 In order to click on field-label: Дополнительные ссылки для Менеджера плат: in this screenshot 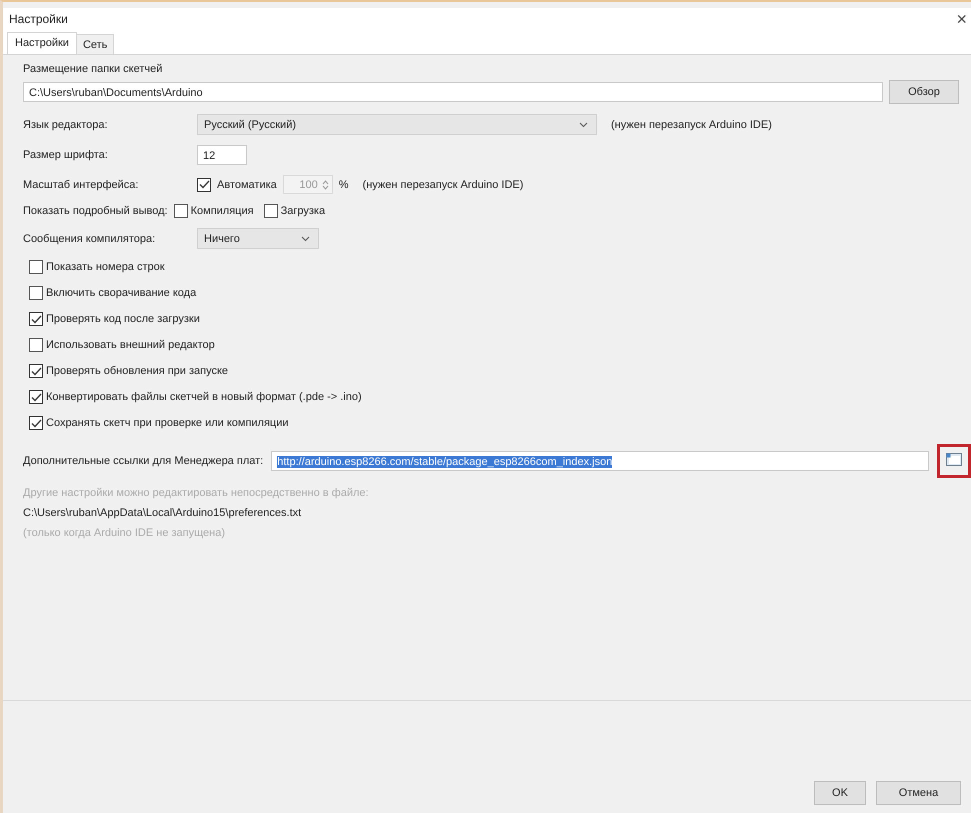, I will do `click(143, 461)`.